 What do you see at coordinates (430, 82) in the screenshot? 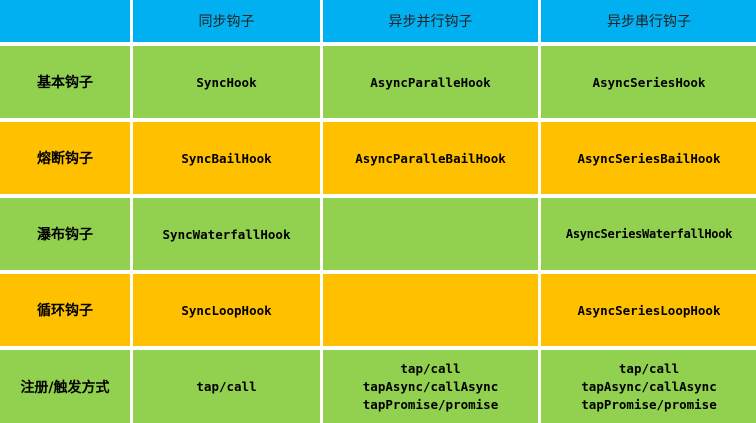
I see `cell-async-parallel-hook: AsyncParalleHook` at bounding box center [430, 82].